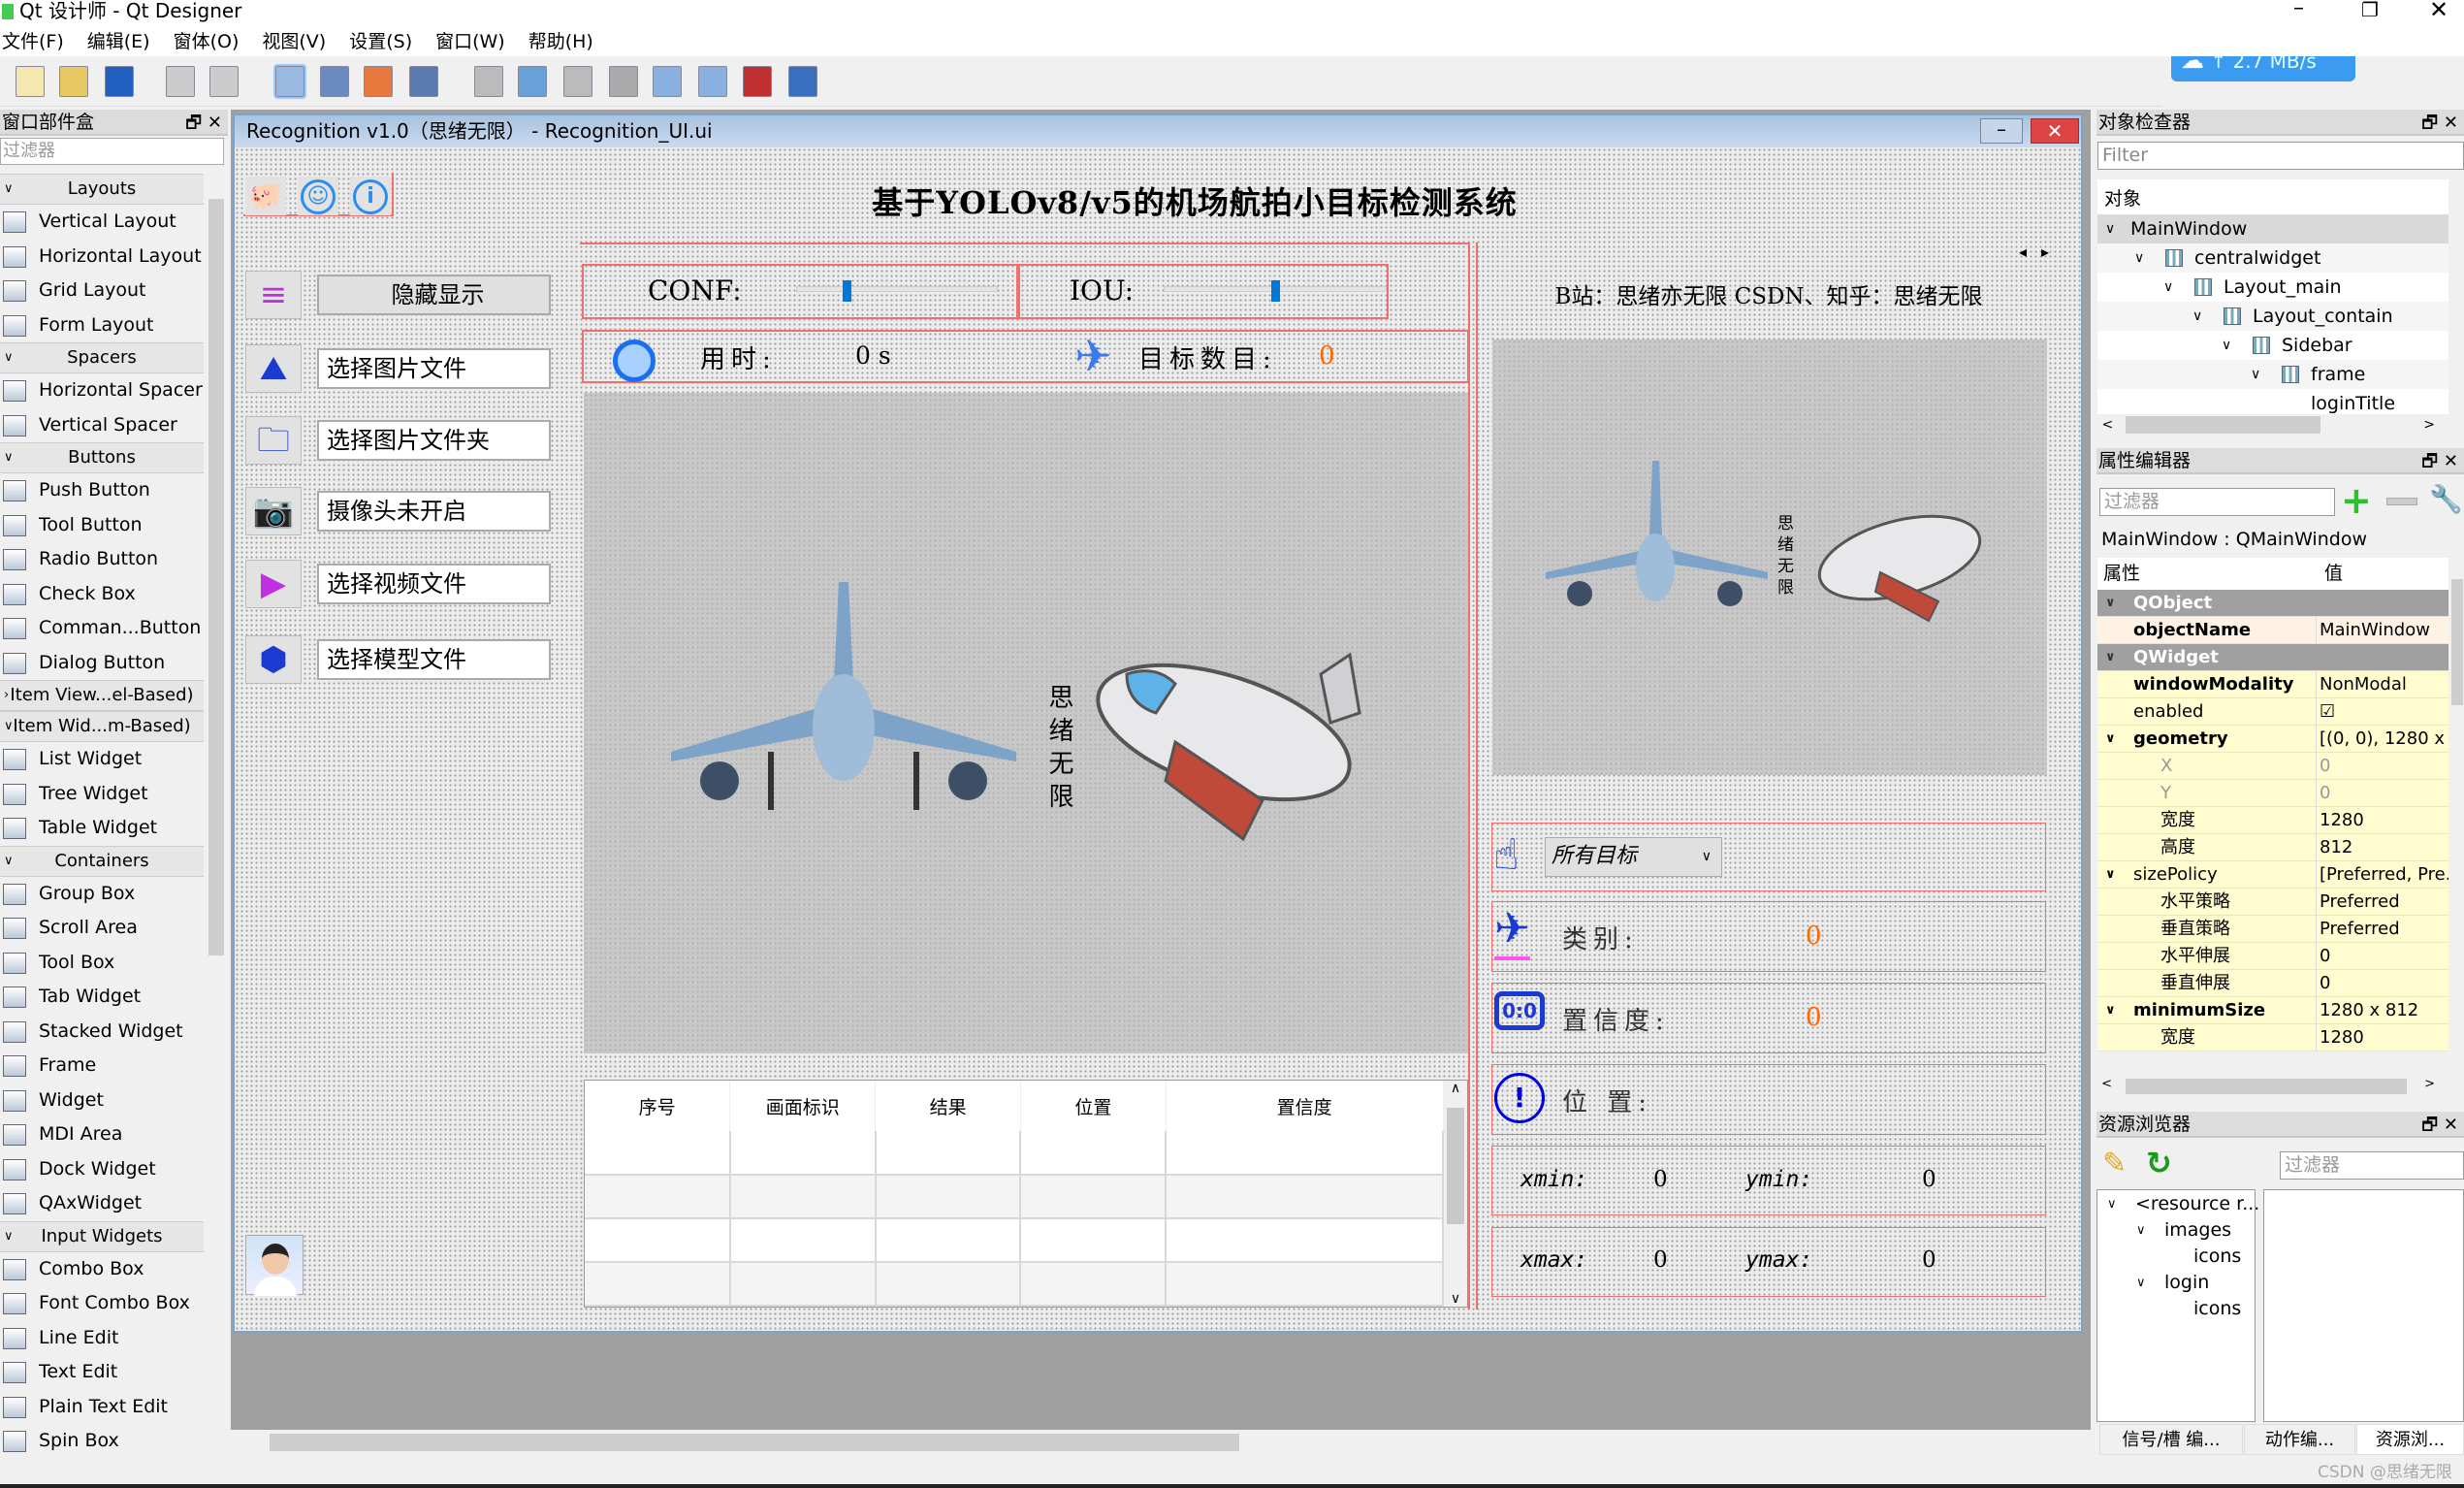 This screenshot has width=2464, height=1488. I want to click on property-value: 1280, so click(2384, 1037).